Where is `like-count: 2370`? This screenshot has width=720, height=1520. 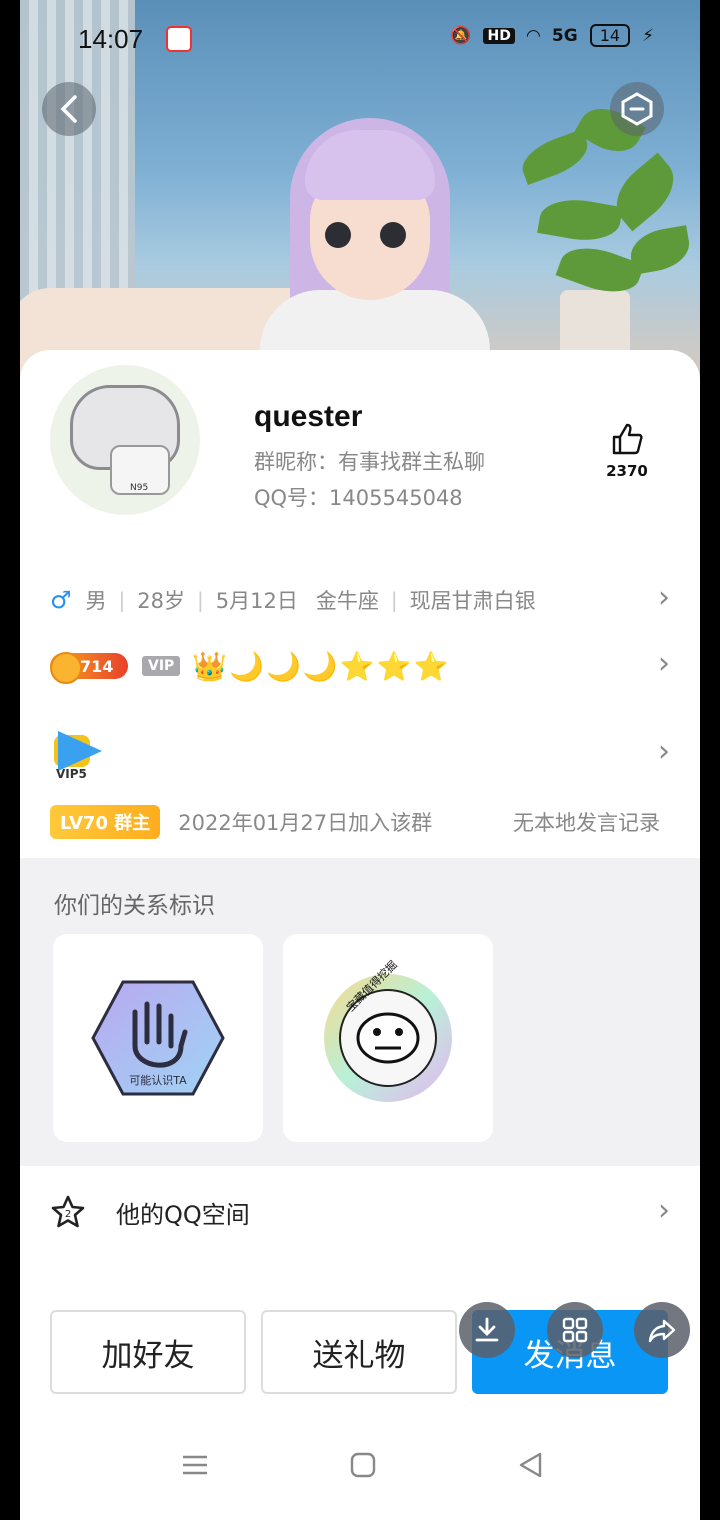 like-count: 2370 is located at coordinates (627, 471).